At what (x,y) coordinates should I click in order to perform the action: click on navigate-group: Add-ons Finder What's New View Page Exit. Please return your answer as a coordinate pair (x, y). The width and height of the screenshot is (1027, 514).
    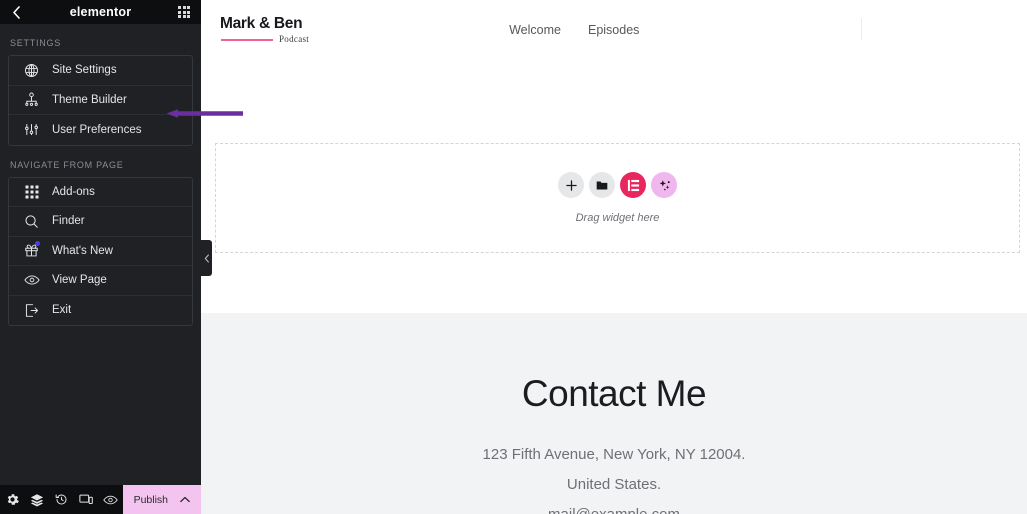
    Looking at the image, I should click on (100, 251).